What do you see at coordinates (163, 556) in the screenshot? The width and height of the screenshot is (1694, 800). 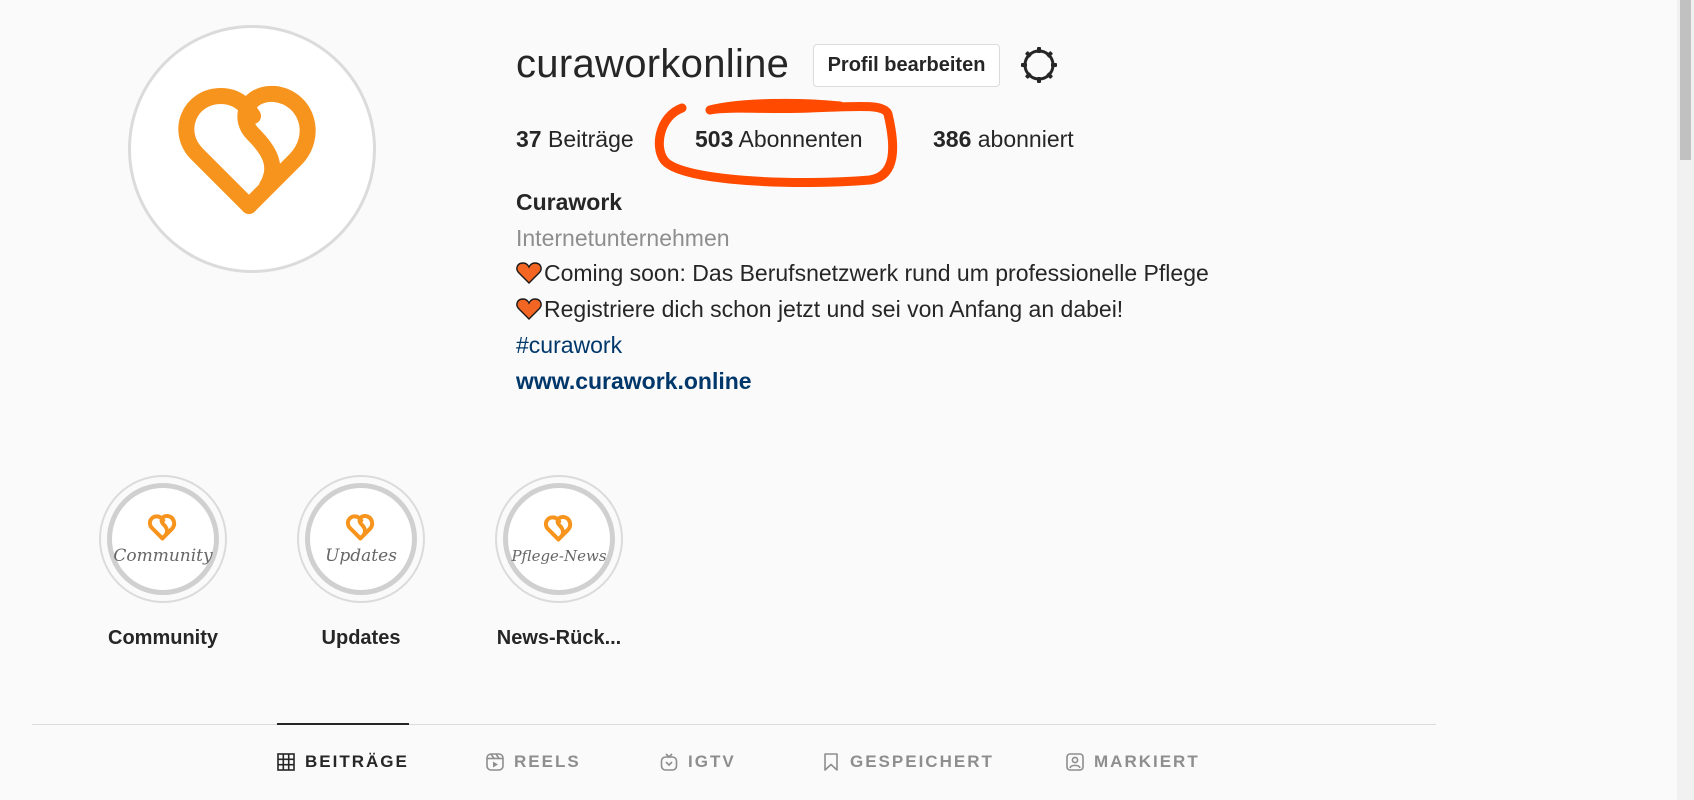 I see `highlight-cover-text: Community` at bounding box center [163, 556].